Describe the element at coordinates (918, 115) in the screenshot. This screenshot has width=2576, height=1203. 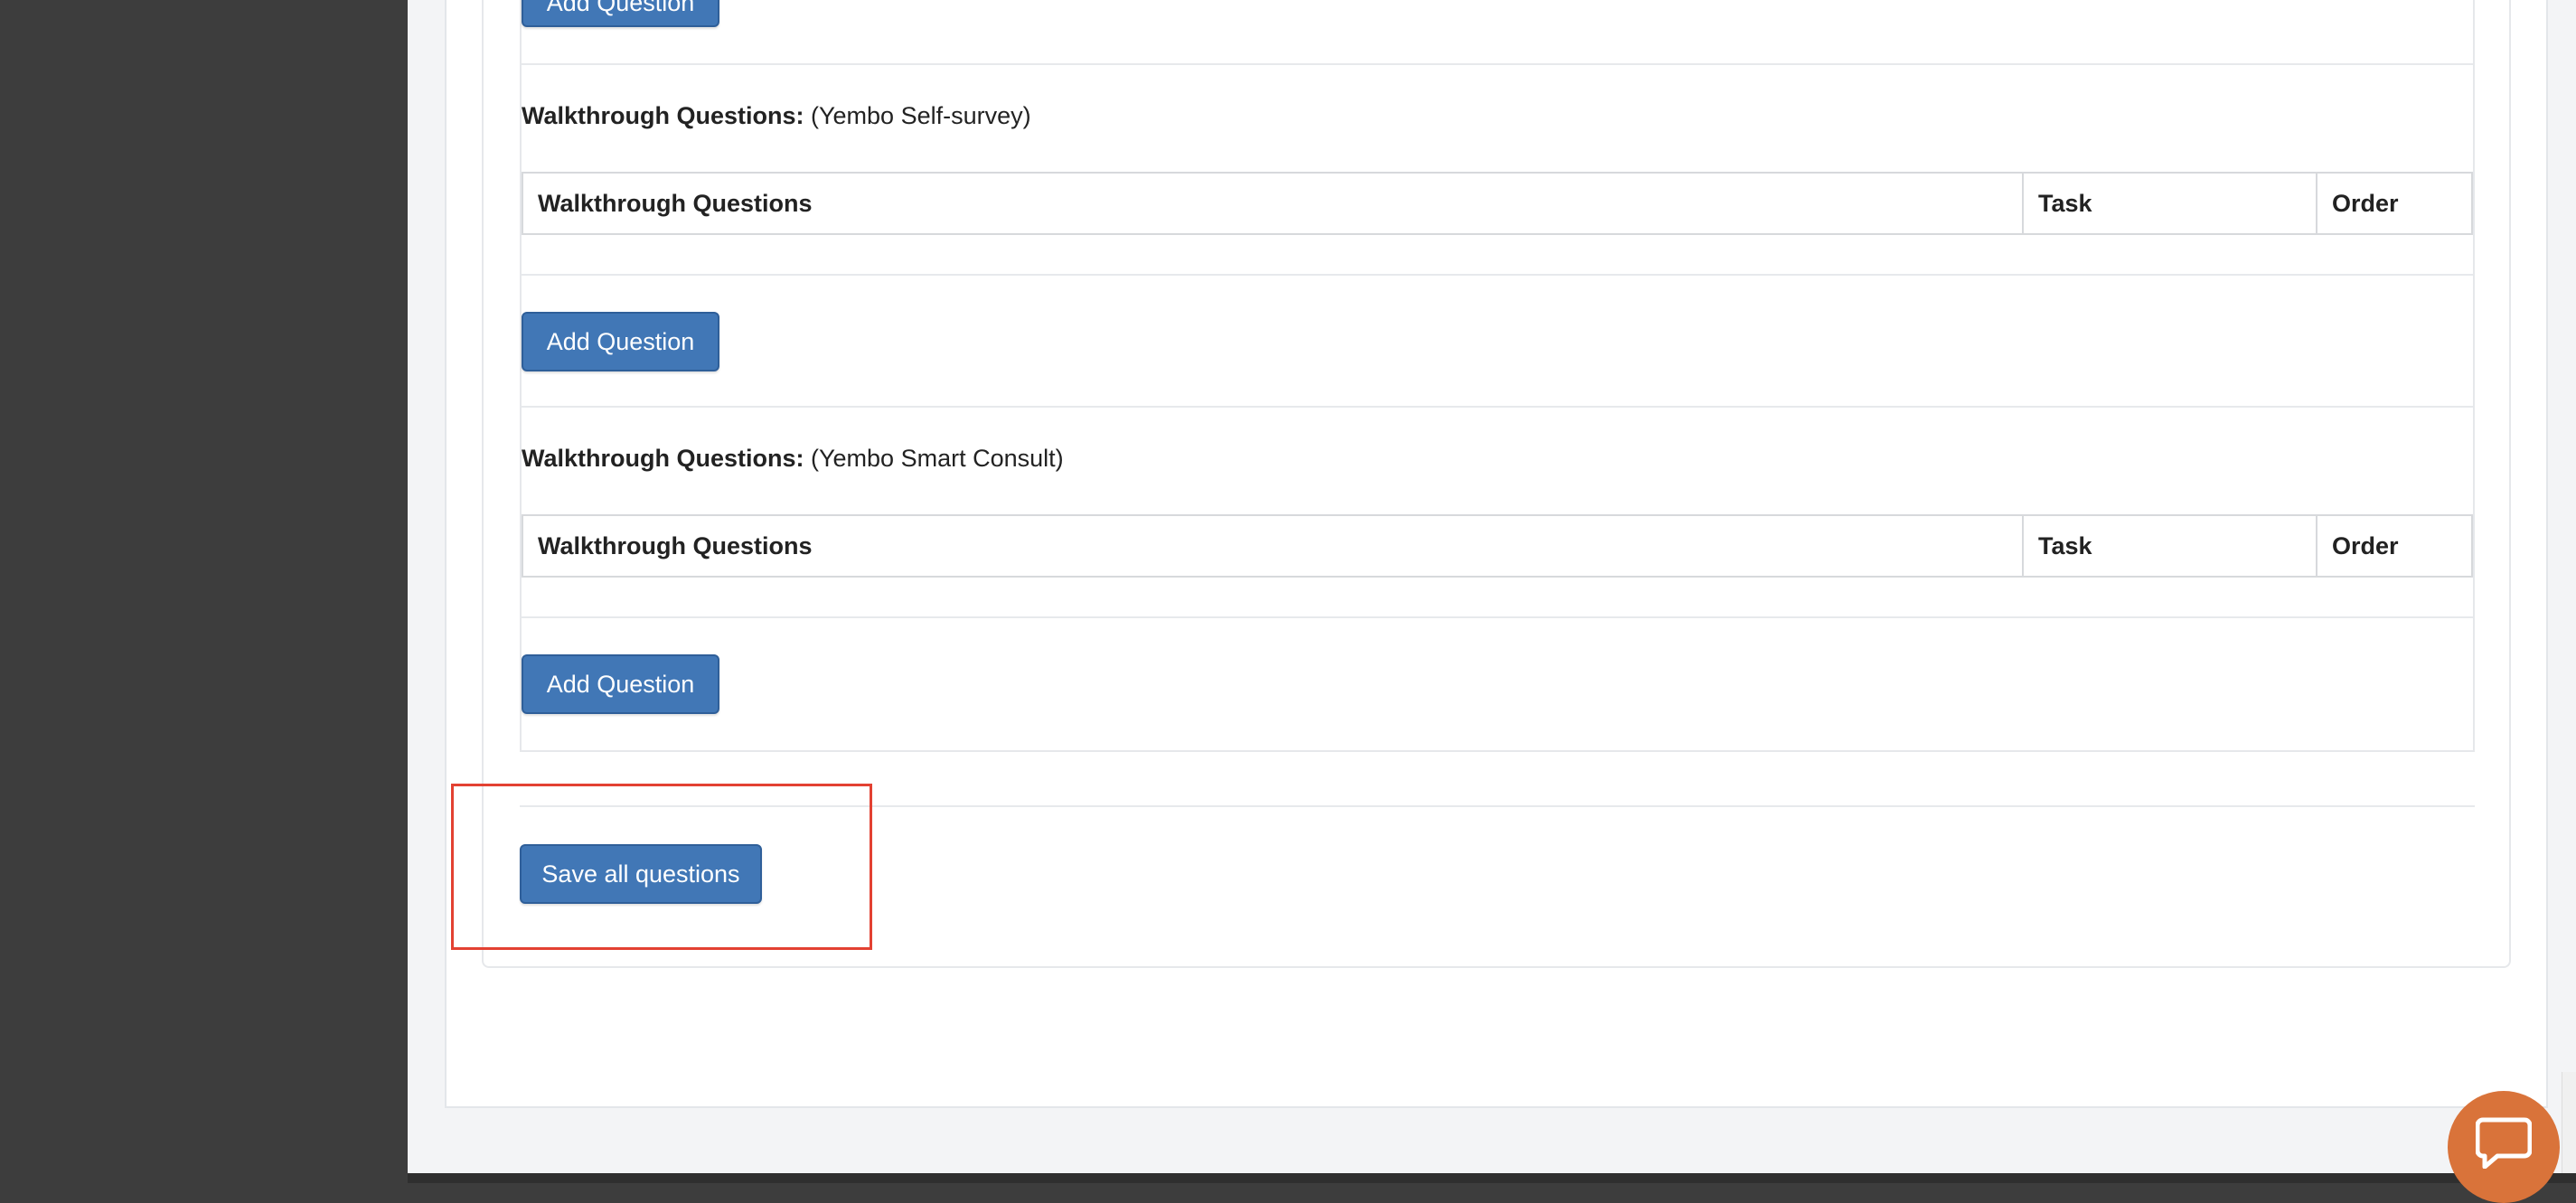
I see `section-title-suffix: (Yembo Self-survey)` at that location.